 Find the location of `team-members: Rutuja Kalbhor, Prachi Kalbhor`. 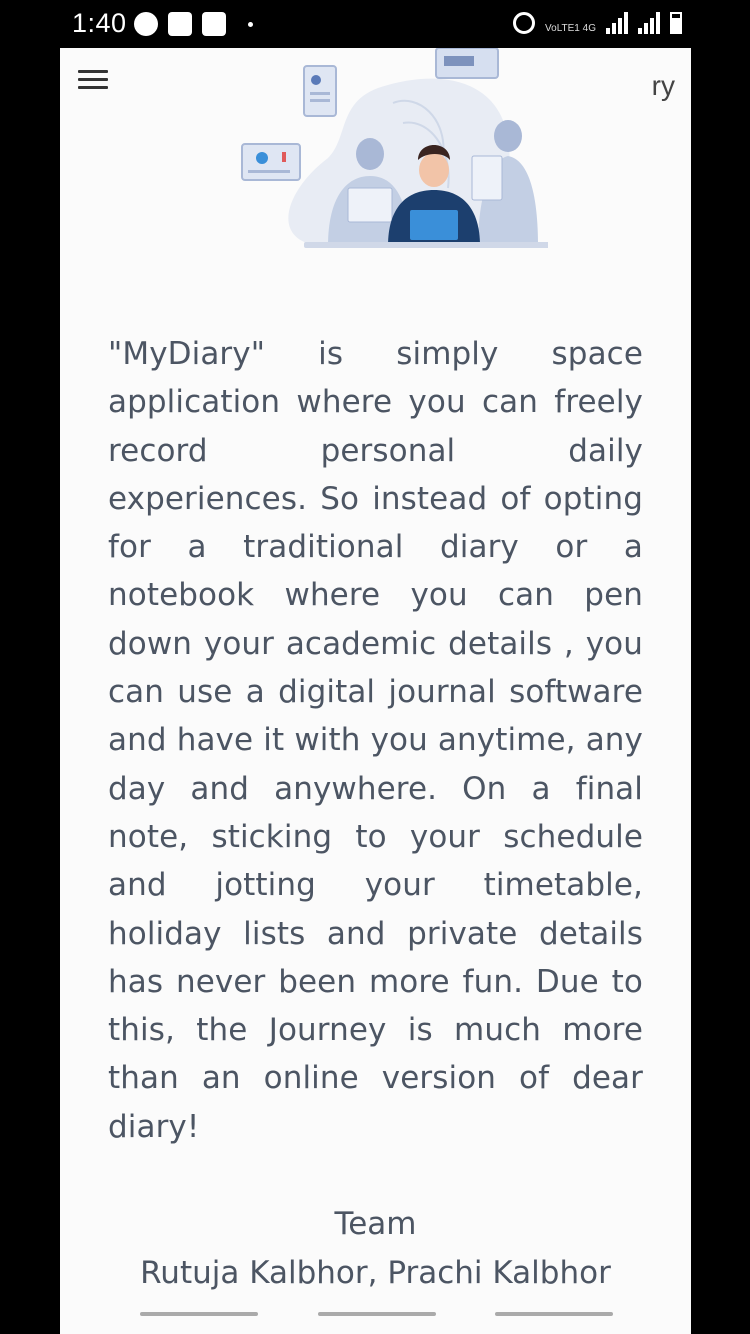

team-members: Rutuja Kalbhor, Prachi Kalbhor is located at coordinates (375, 1273).